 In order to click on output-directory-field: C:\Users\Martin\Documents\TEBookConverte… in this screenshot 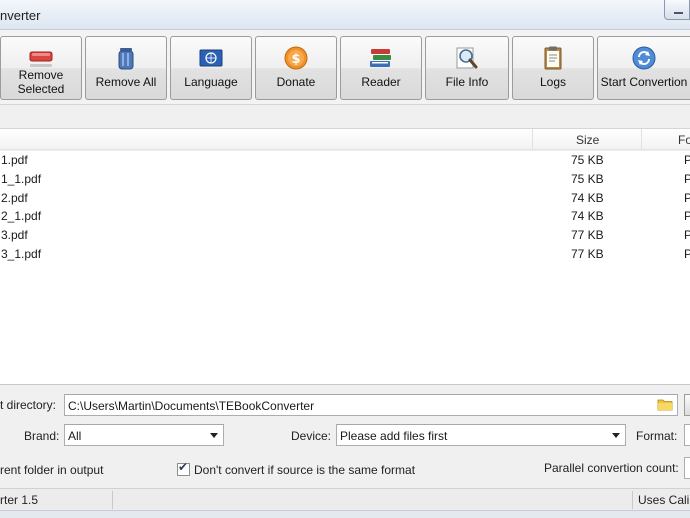, I will do `click(371, 405)`.